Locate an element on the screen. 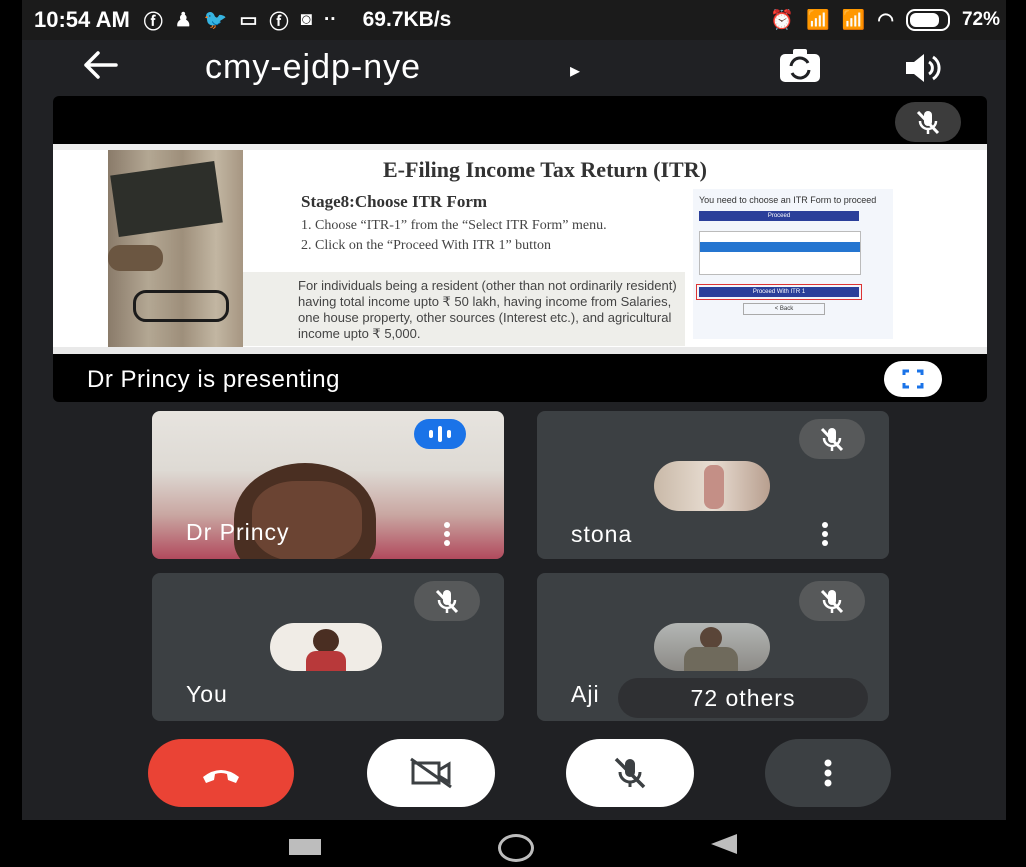 This screenshot has width=1026, height=867. meeting-info-caret-icon: ▸ is located at coordinates (575, 70).